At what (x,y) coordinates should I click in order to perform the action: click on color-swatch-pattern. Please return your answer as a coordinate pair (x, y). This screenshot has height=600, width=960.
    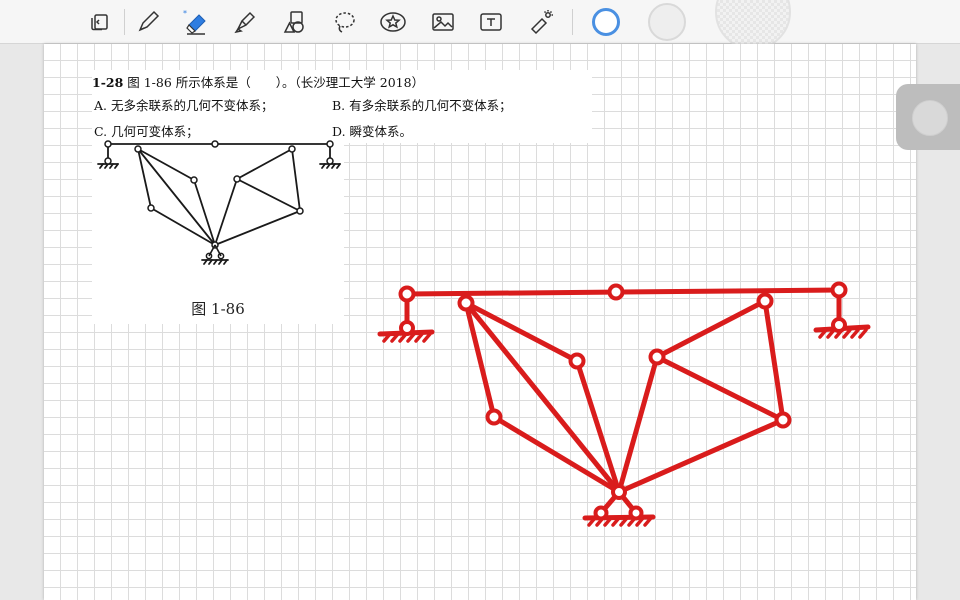
    Looking at the image, I should click on (753, 25).